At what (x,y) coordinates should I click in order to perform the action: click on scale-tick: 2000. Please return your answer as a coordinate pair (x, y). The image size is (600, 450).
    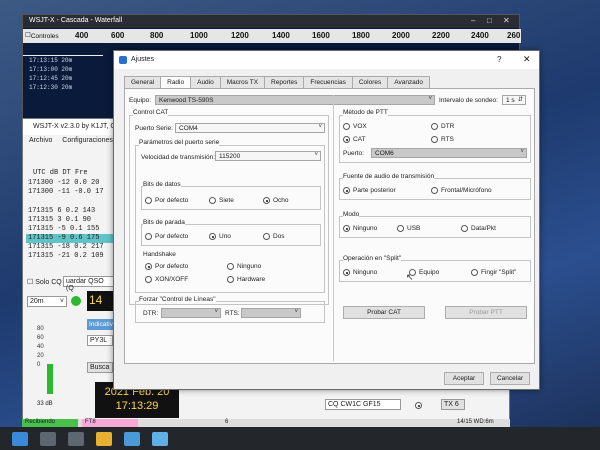
    Looking at the image, I should click on (401, 35).